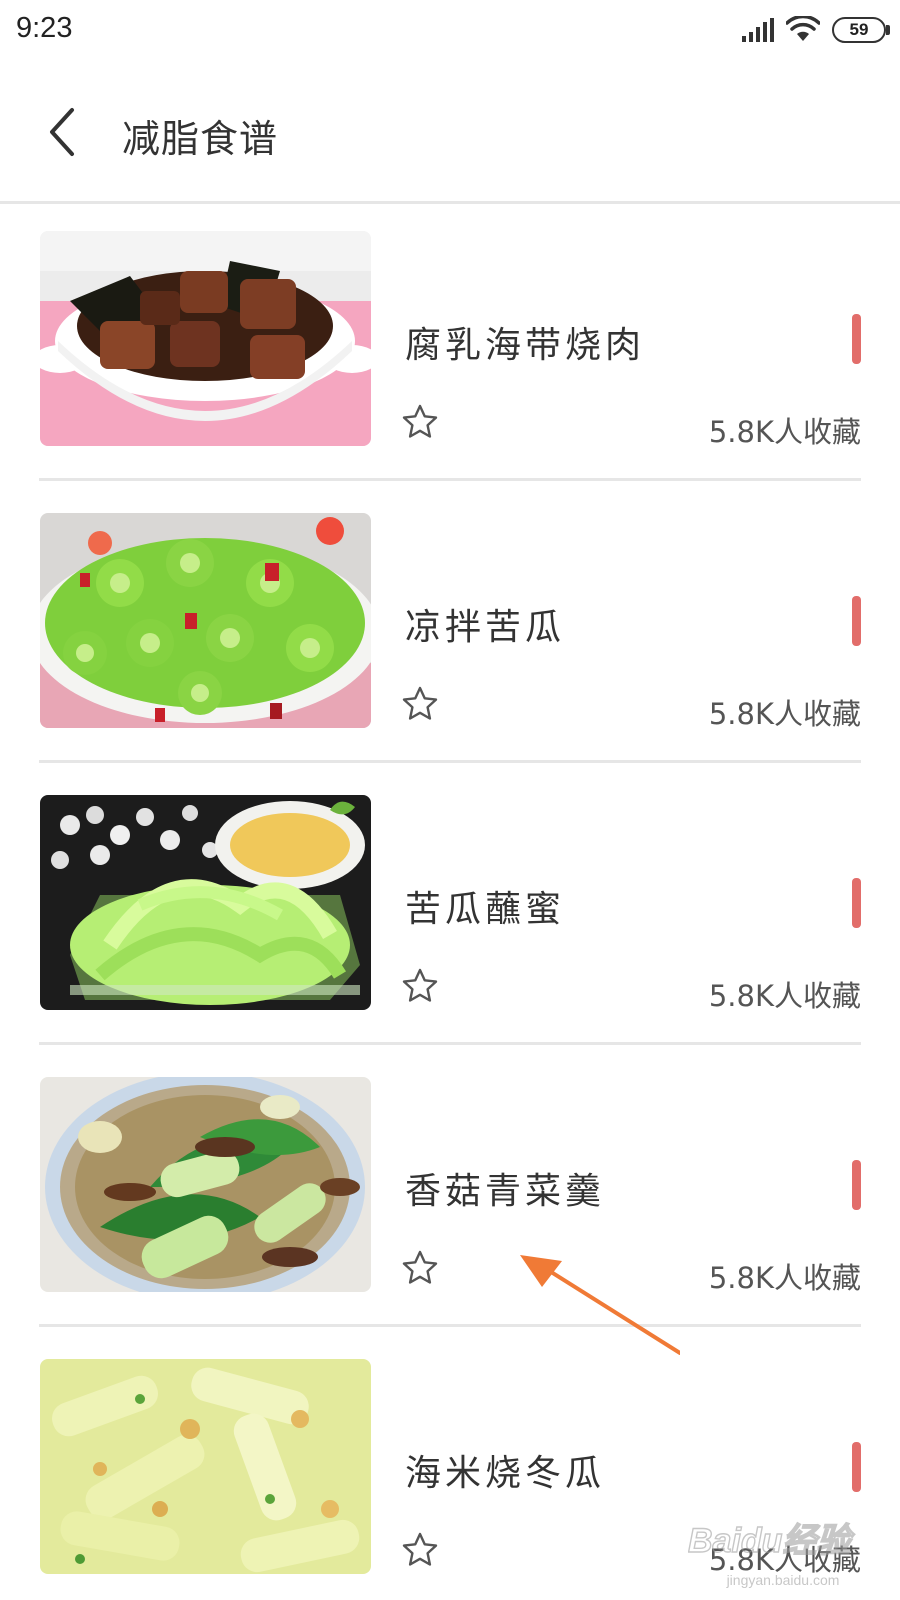 This screenshot has width=900, height=1600. What do you see at coordinates (450, 31) in the screenshot?
I see `status-bar: 9:23 59` at bounding box center [450, 31].